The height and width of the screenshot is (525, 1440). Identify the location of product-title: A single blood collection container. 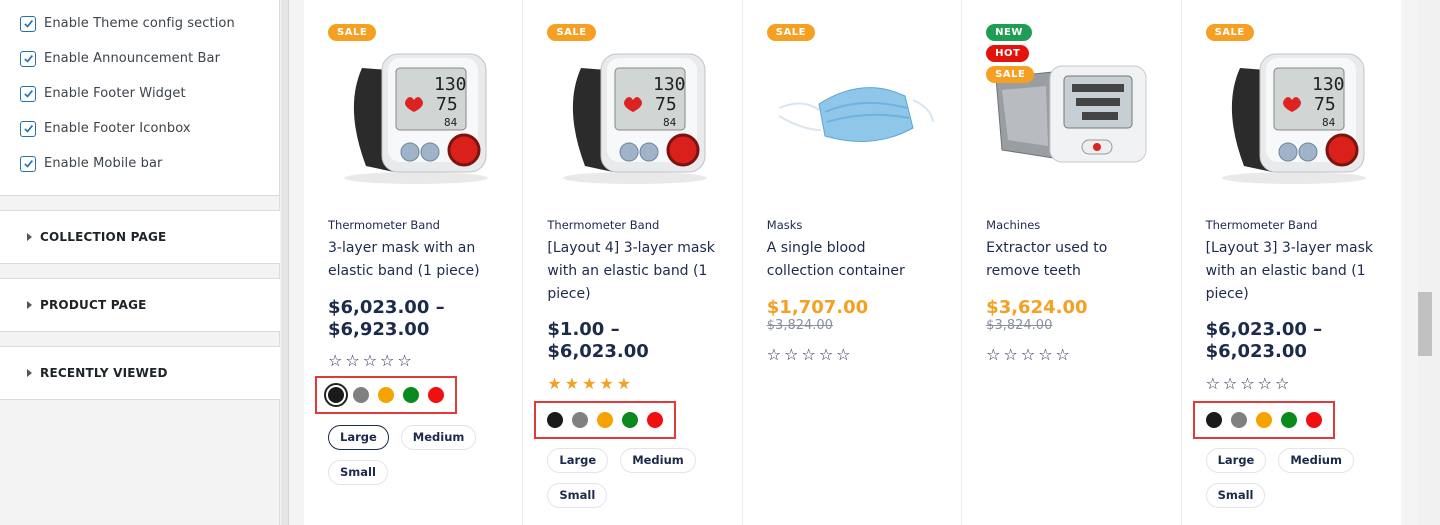
(852, 260).